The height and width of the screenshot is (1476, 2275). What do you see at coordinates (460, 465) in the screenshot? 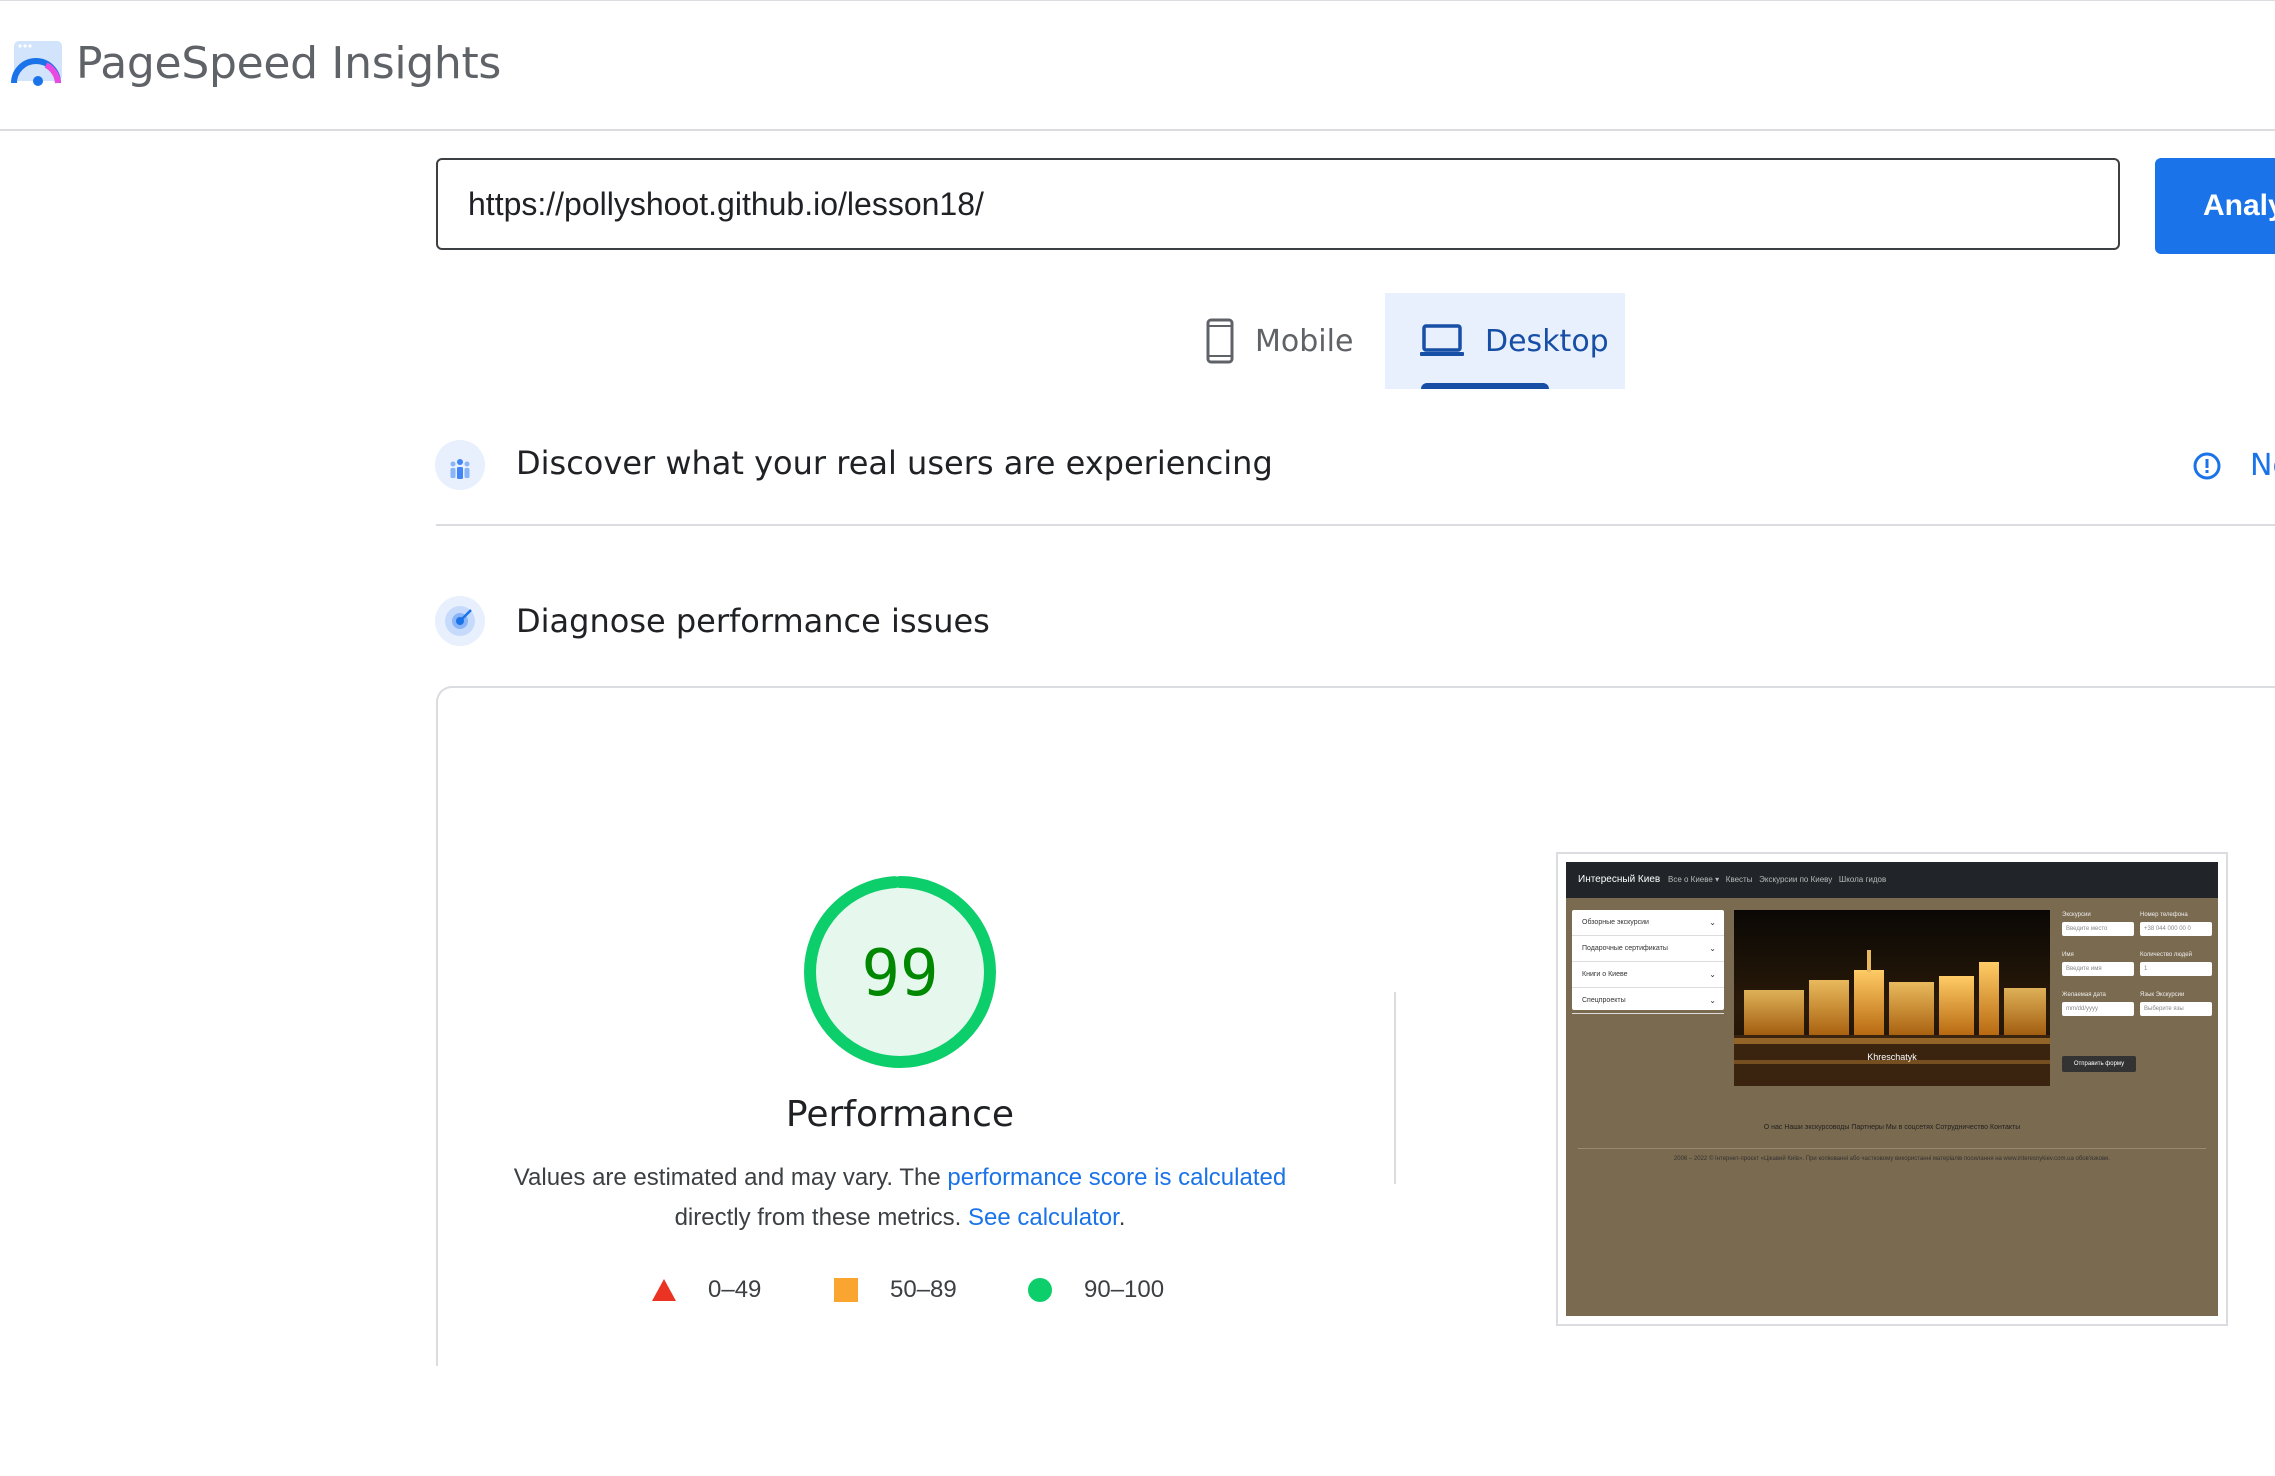
I see `users-chart-icon` at bounding box center [460, 465].